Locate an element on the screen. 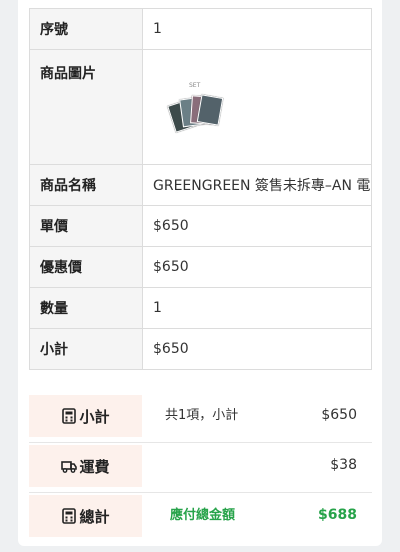  quantity: 1 is located at coordinates (257, 308).